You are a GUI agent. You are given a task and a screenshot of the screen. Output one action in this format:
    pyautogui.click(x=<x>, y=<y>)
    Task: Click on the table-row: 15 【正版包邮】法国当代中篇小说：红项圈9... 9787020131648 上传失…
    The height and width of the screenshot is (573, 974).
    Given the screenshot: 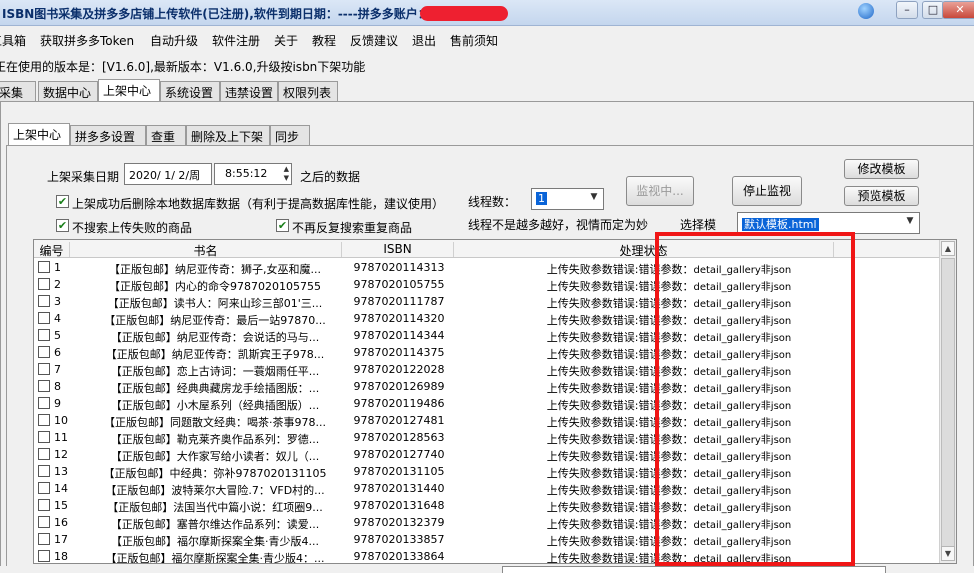 What is the action you would take?
    pyautogui.click(x=486, y=505)
    